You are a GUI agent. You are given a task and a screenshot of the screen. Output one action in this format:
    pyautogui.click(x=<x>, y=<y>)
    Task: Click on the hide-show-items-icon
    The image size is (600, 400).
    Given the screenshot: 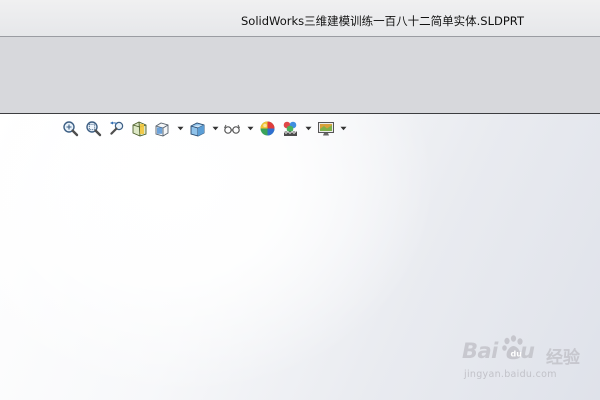 What is the action you would take?
    pyautogui.click(x=232, y=128)
    